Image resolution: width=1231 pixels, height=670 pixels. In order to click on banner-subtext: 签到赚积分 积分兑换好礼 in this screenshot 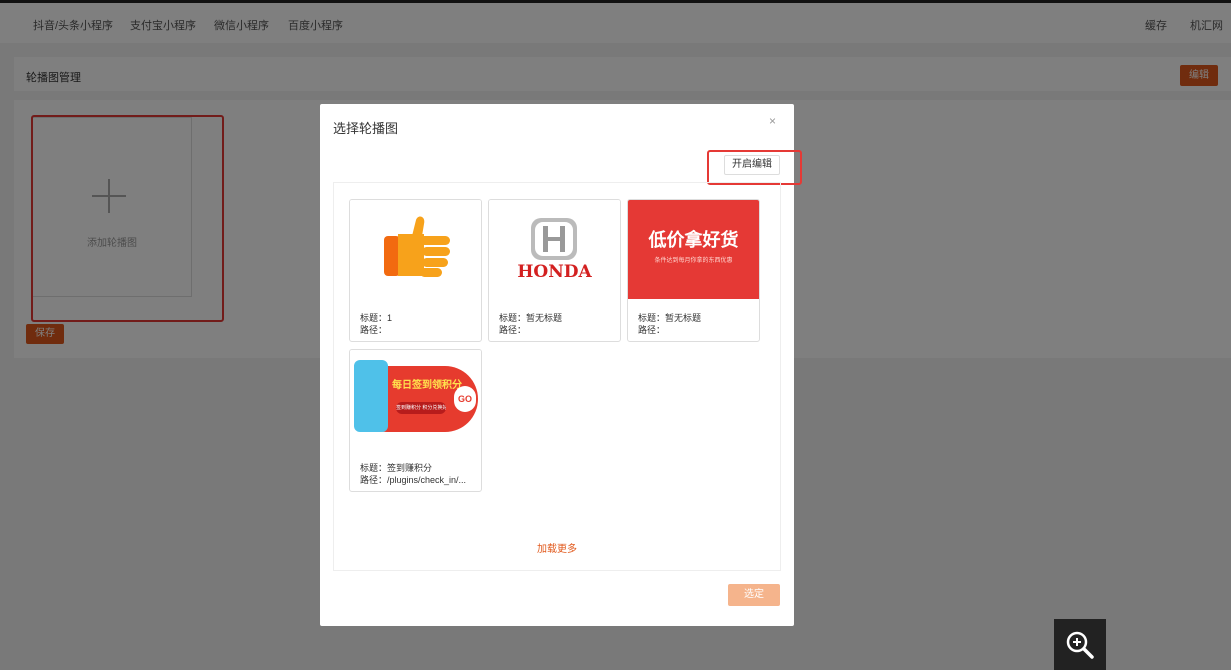, I will do `click(421, 408)`.